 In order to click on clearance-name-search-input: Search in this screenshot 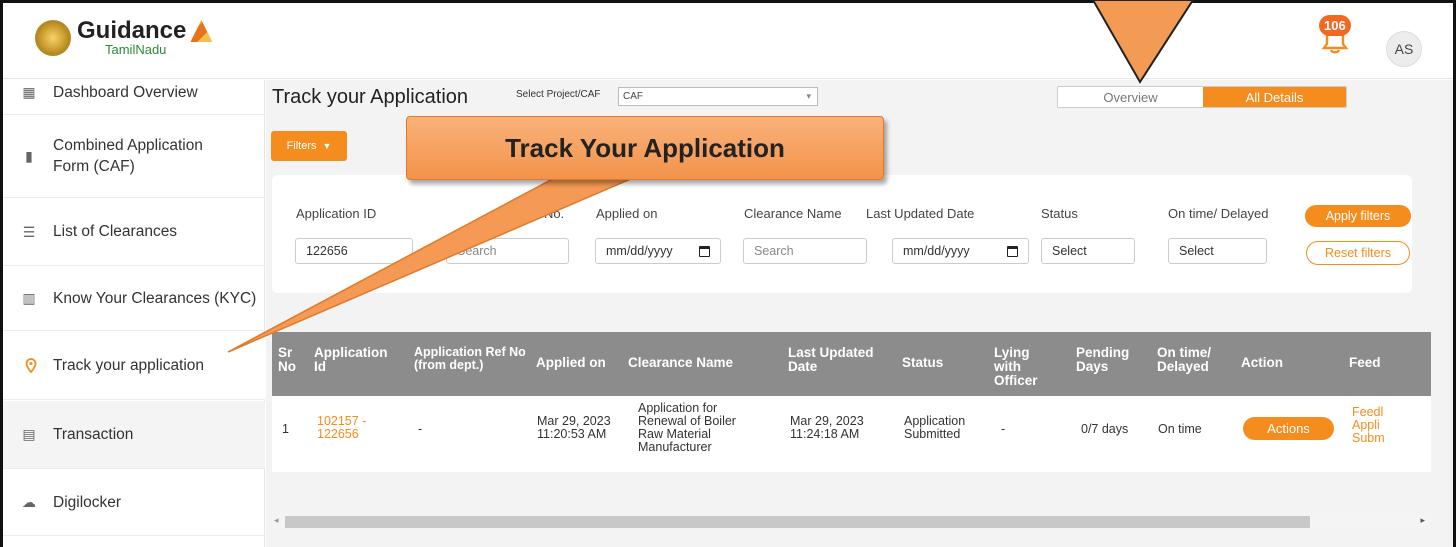, I will do `click(805, 251)`.